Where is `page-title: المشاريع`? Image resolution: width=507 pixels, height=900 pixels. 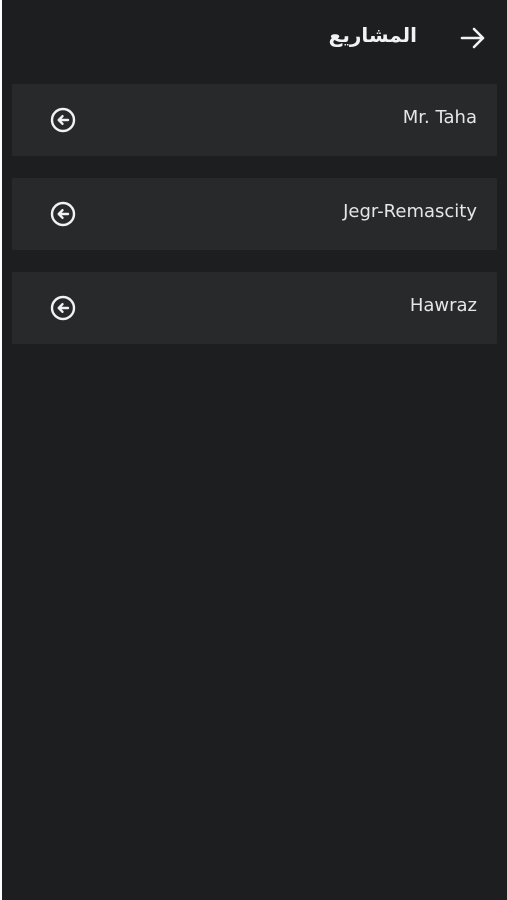
page-title: المشاريع is located at coordinates (372, 35).